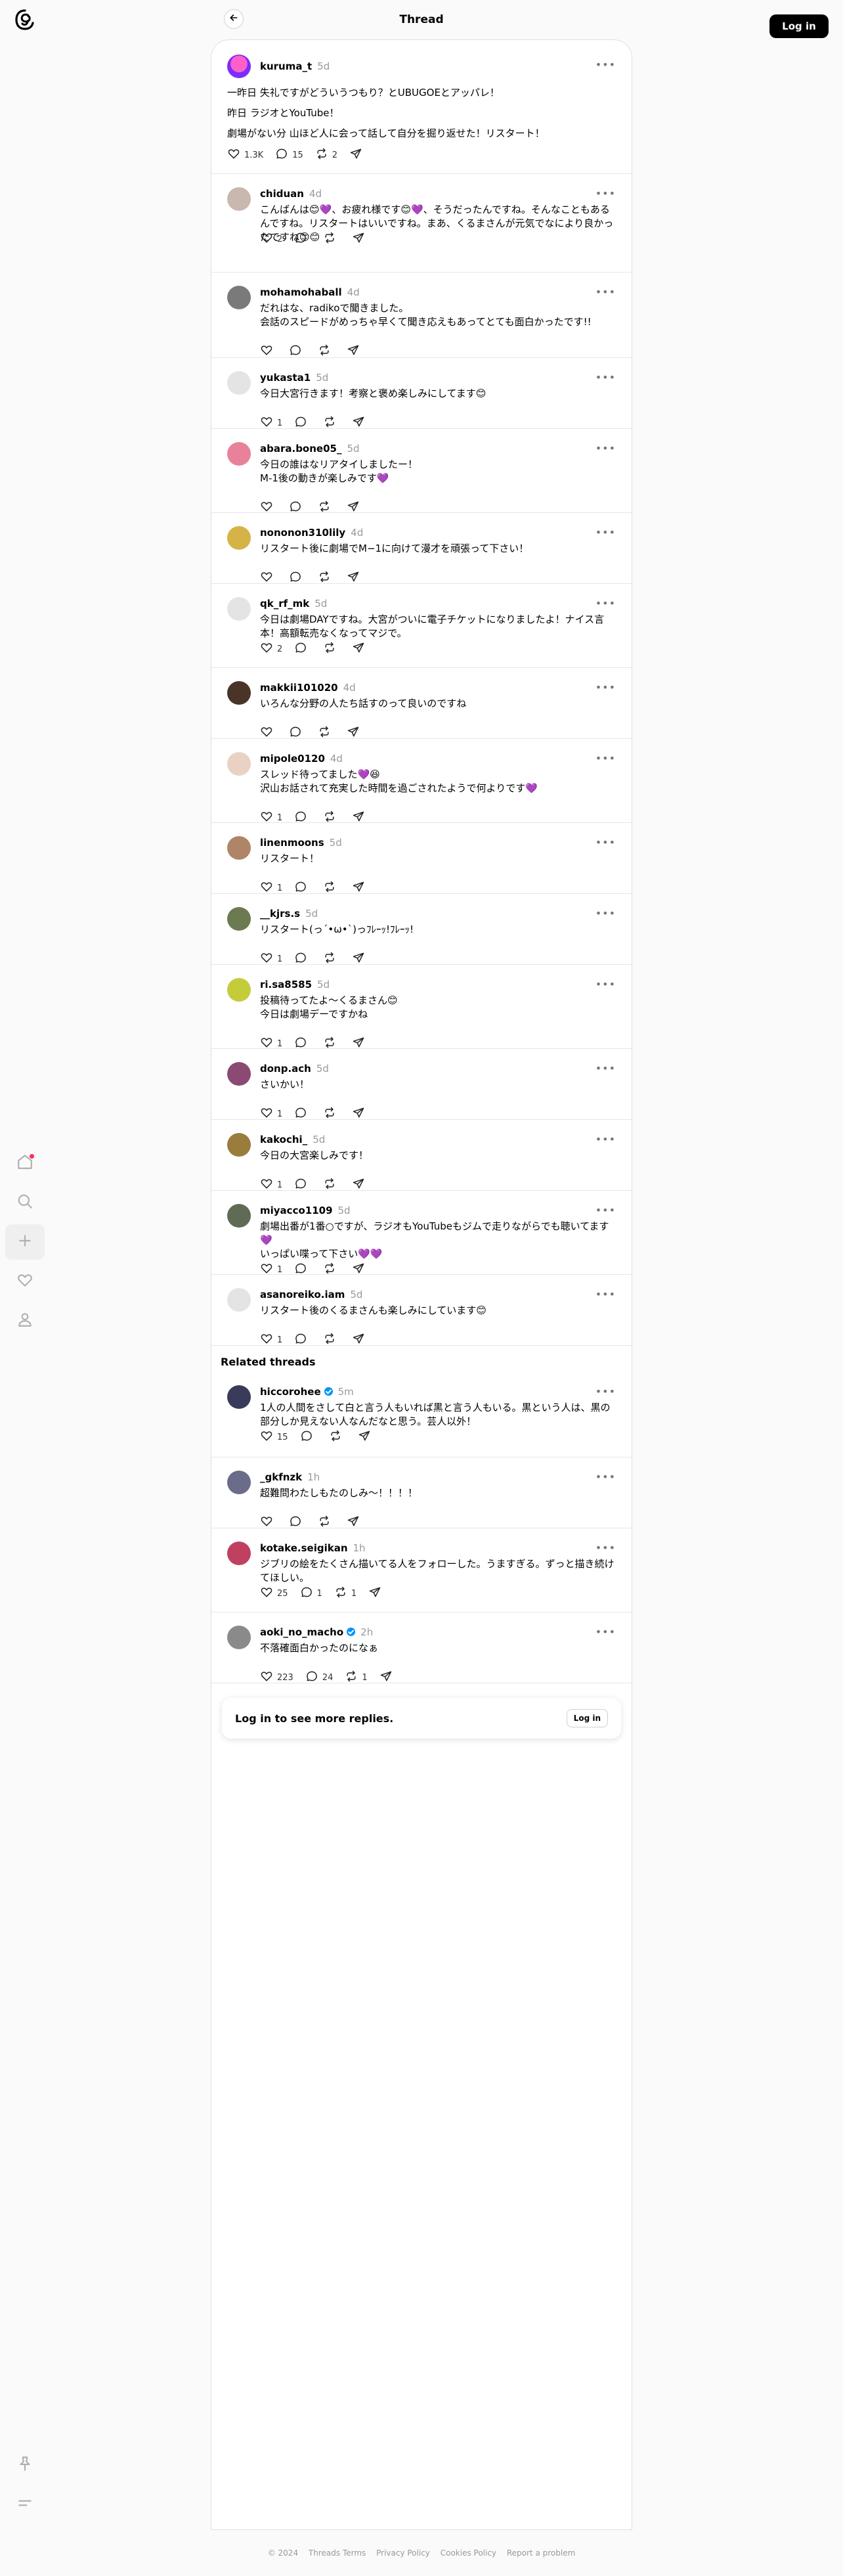 The width and height of the screenshot is (843, 2576). I want to click on post-username: _gkfnzk, so click(281, 1477).